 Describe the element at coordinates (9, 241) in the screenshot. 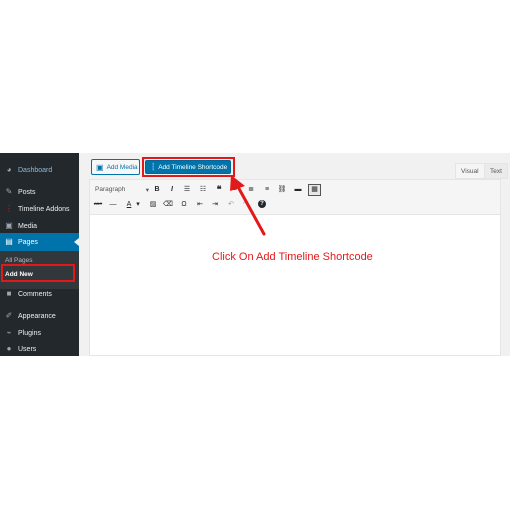

I see `pages-icon: ▤` at that location.